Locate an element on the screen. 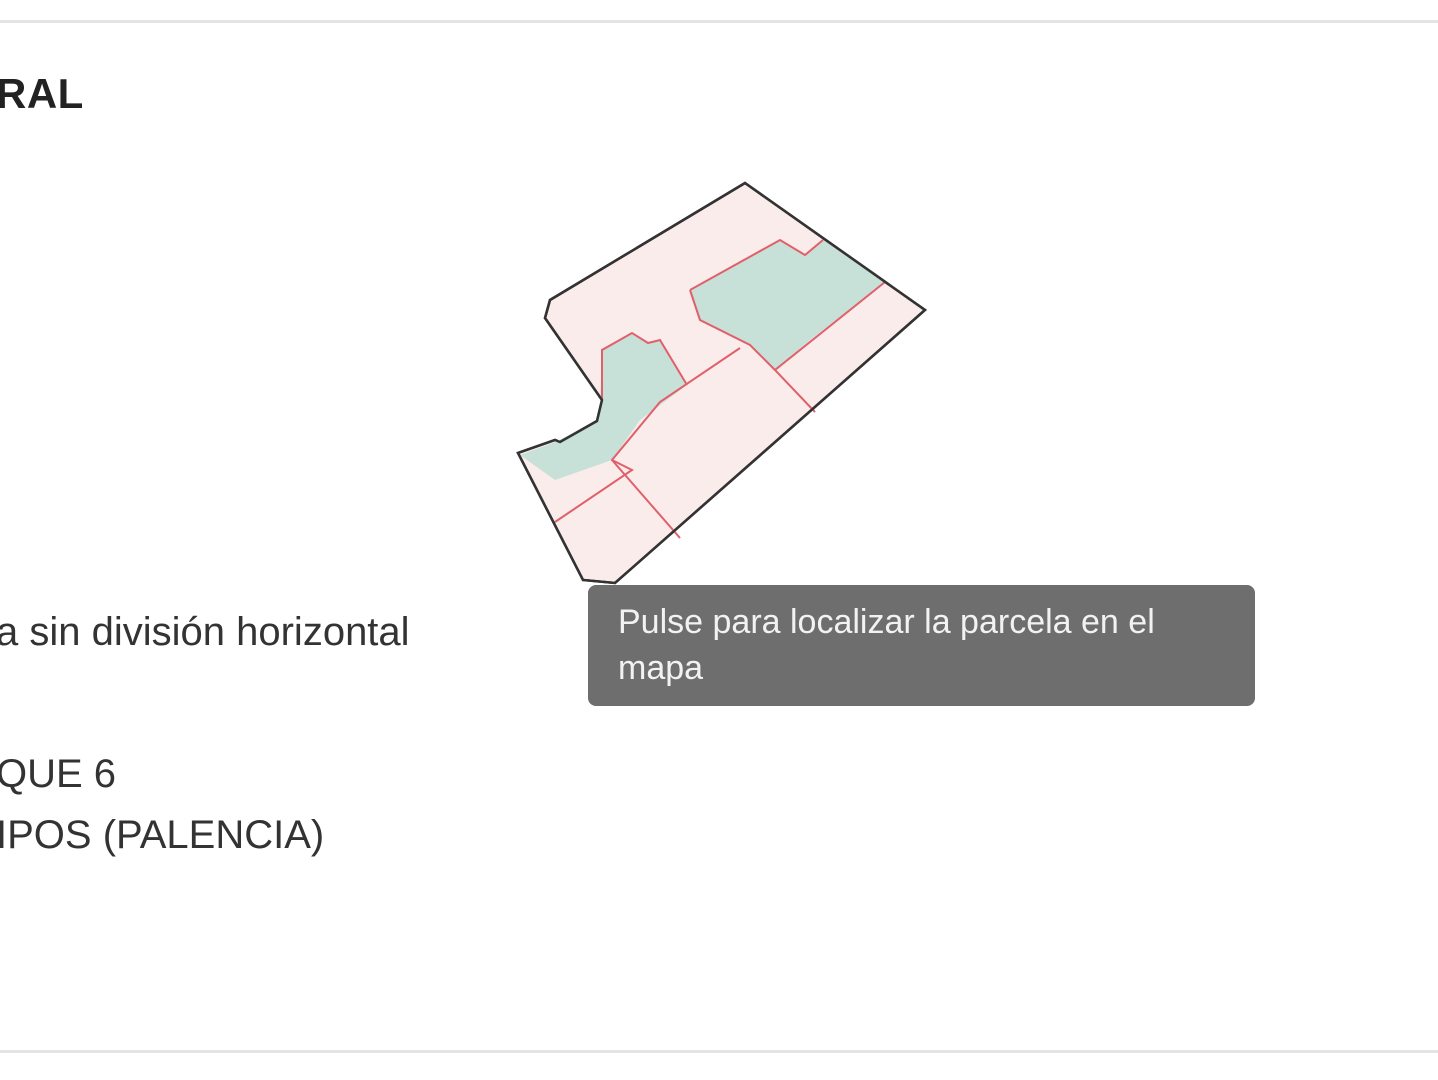  section-title: RAL is located at coordinates (42, 93).